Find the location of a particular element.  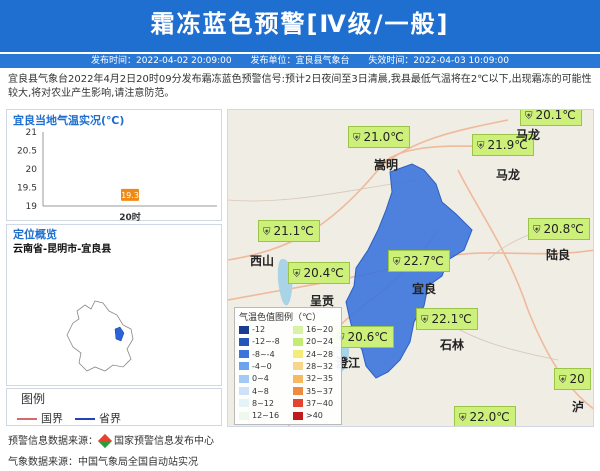

city-shilin: 石林 is located at coordinates (452, 345).